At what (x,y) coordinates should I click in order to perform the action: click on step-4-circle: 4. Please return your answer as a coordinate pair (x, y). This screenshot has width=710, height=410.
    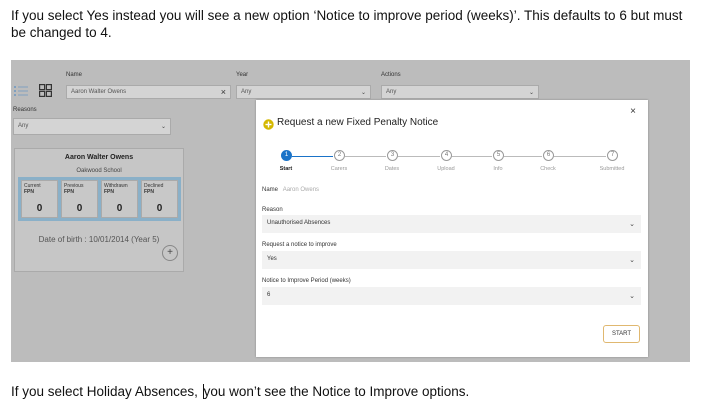
    Looking at the image, I should click on (446, 155).